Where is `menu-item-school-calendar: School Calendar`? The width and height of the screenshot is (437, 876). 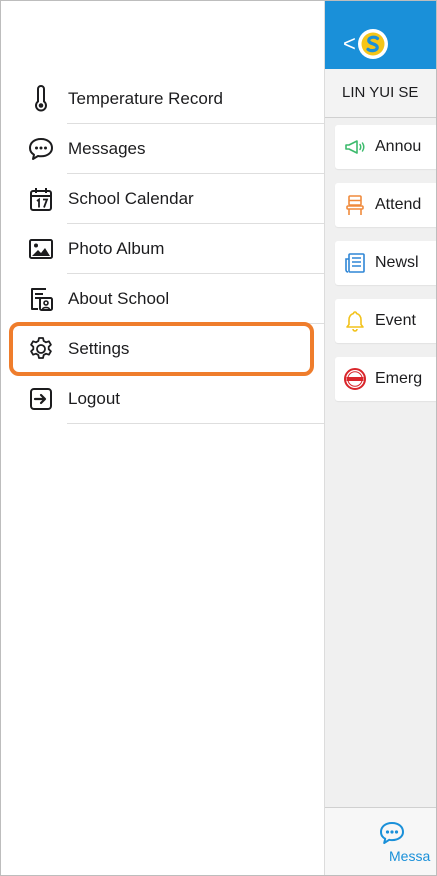 menu-item-school-calendar: School Calendar is located at coordinates (162, 199).